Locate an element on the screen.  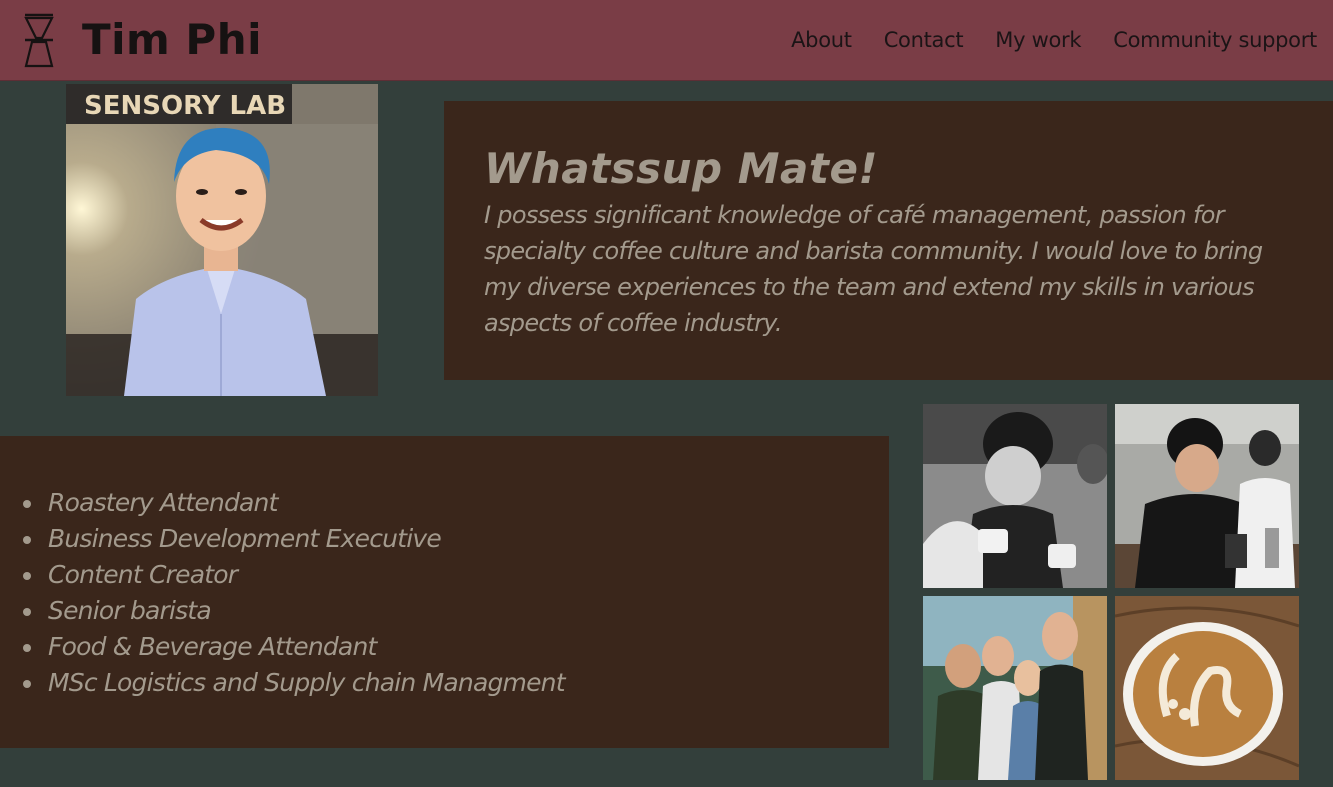
nav-link-contact: Contact is located at coordinates (924, 40).